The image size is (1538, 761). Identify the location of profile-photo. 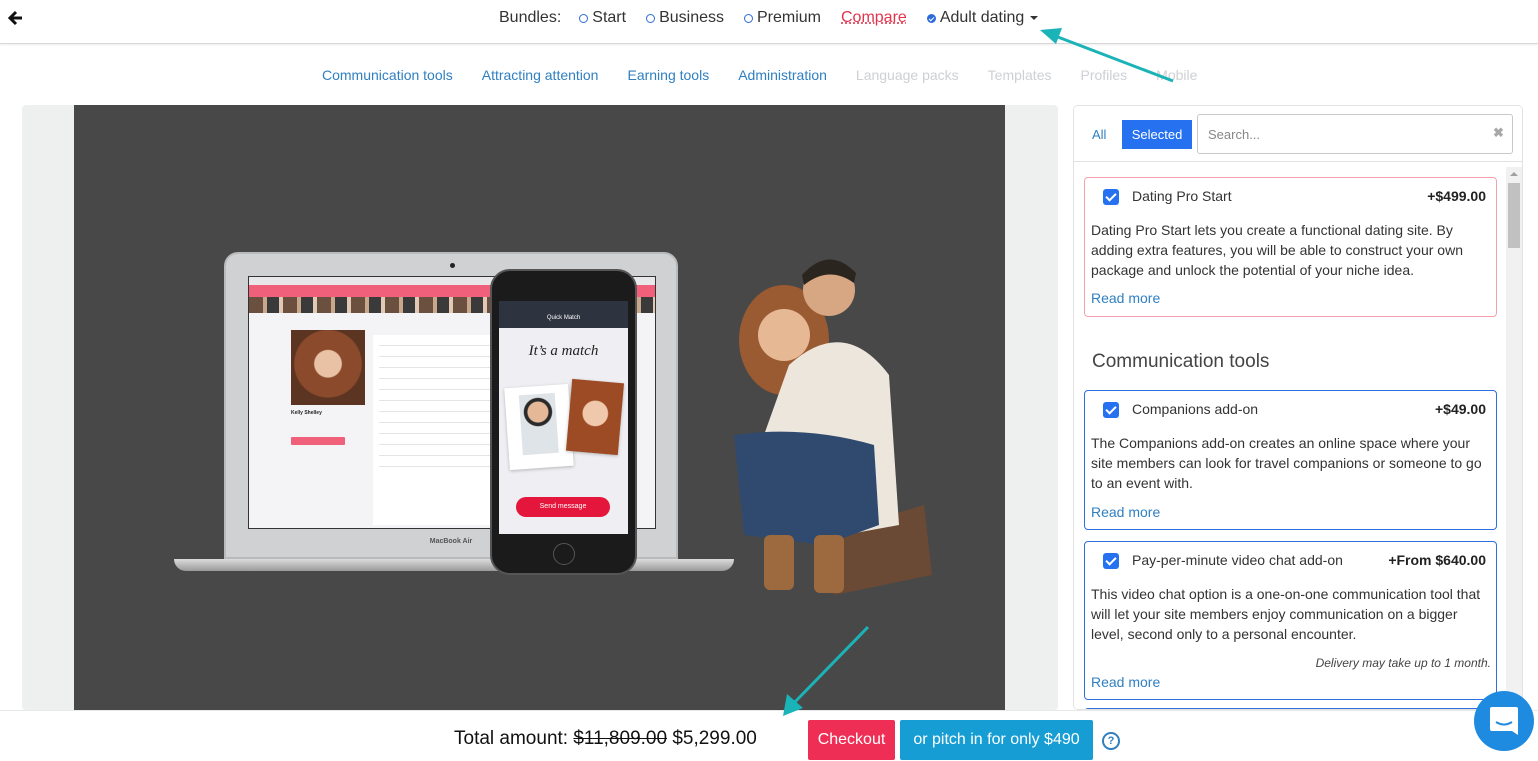
(328, 367).